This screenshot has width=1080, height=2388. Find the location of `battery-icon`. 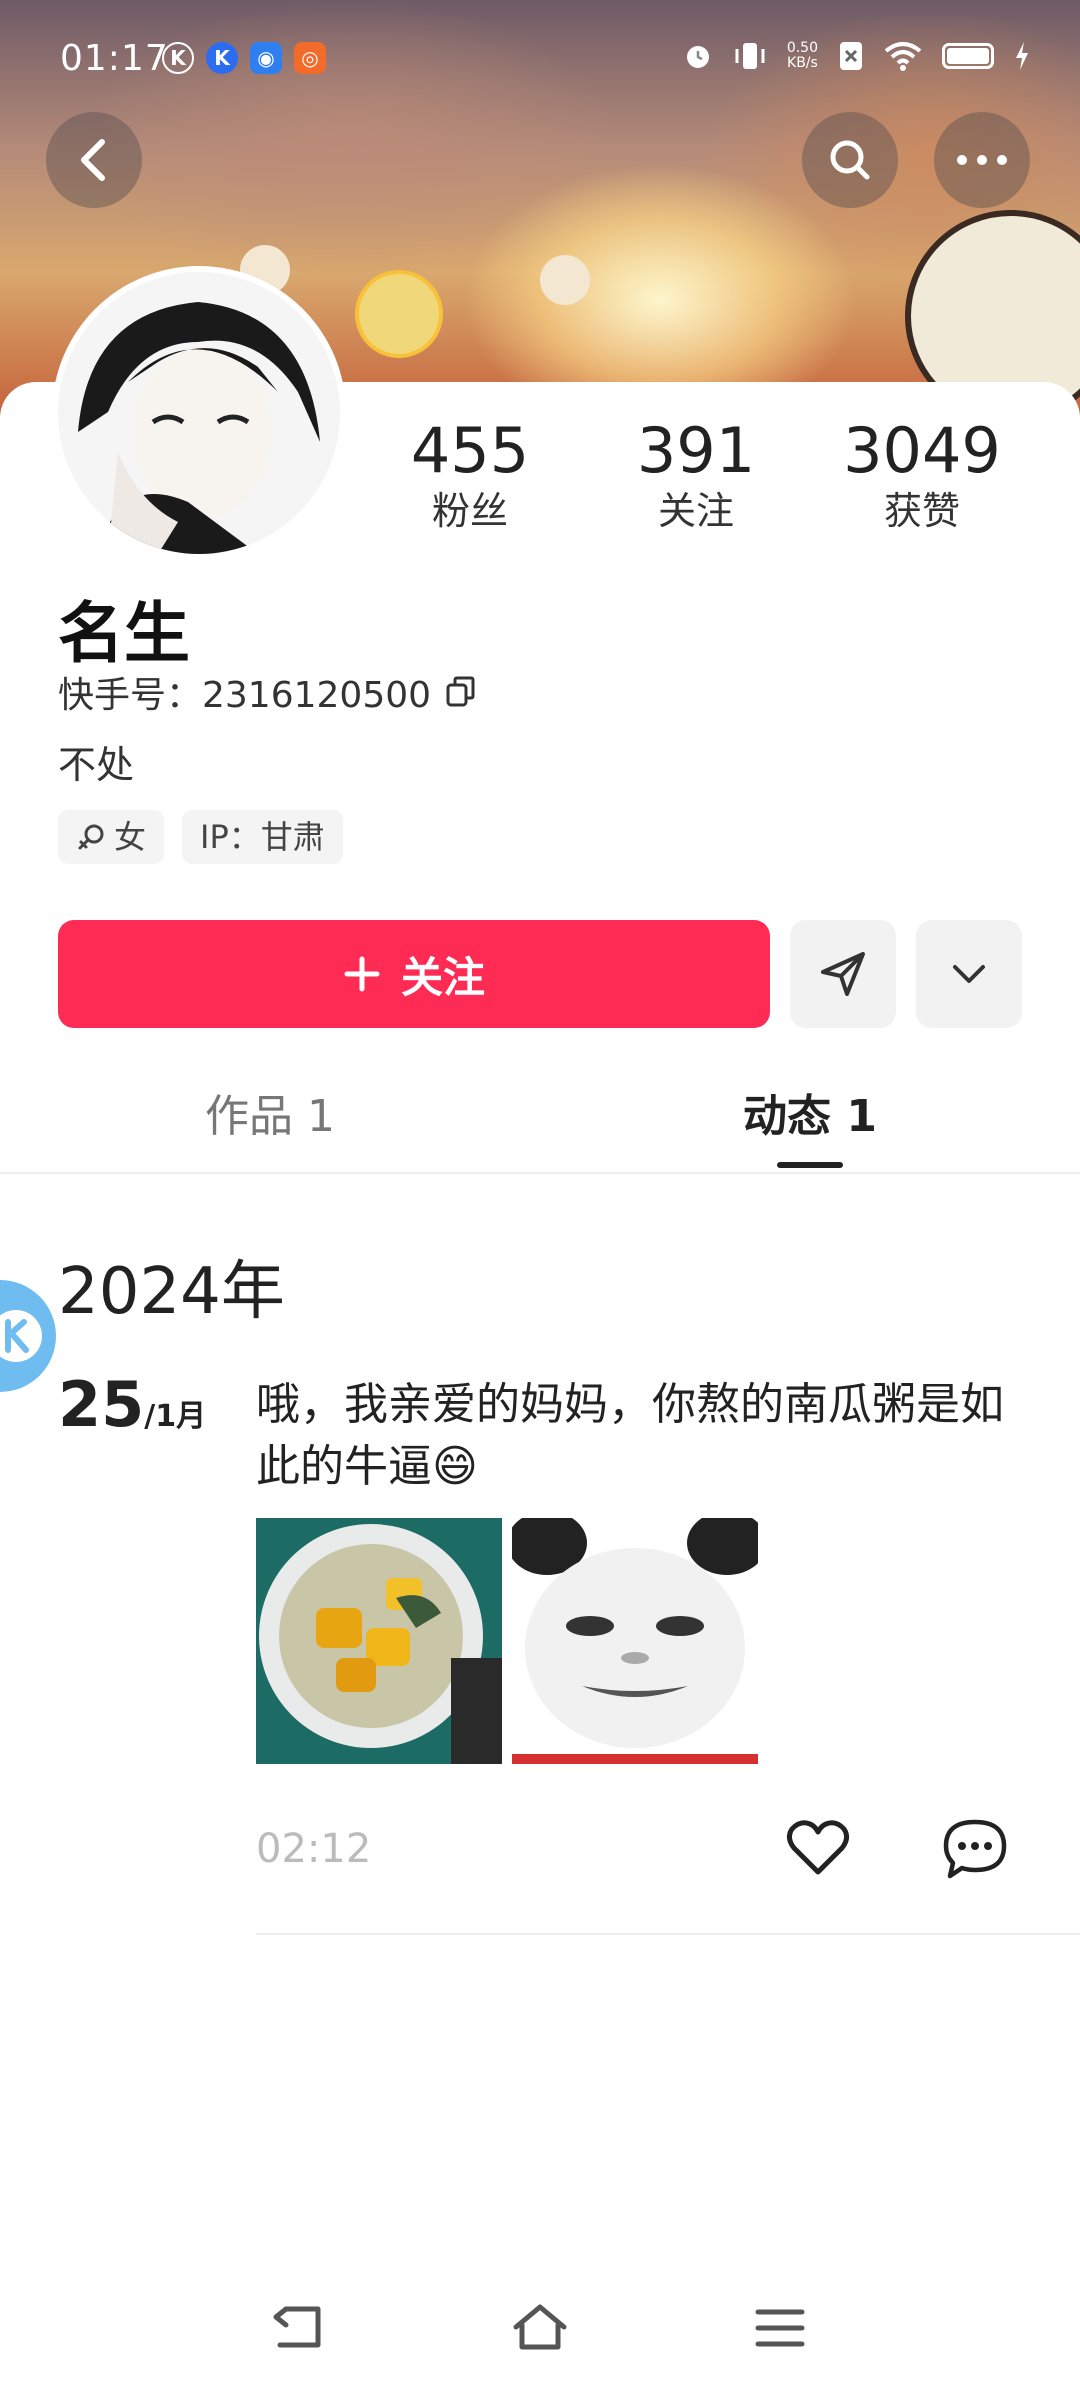

battery-icon is located at coordinates (968, 56).